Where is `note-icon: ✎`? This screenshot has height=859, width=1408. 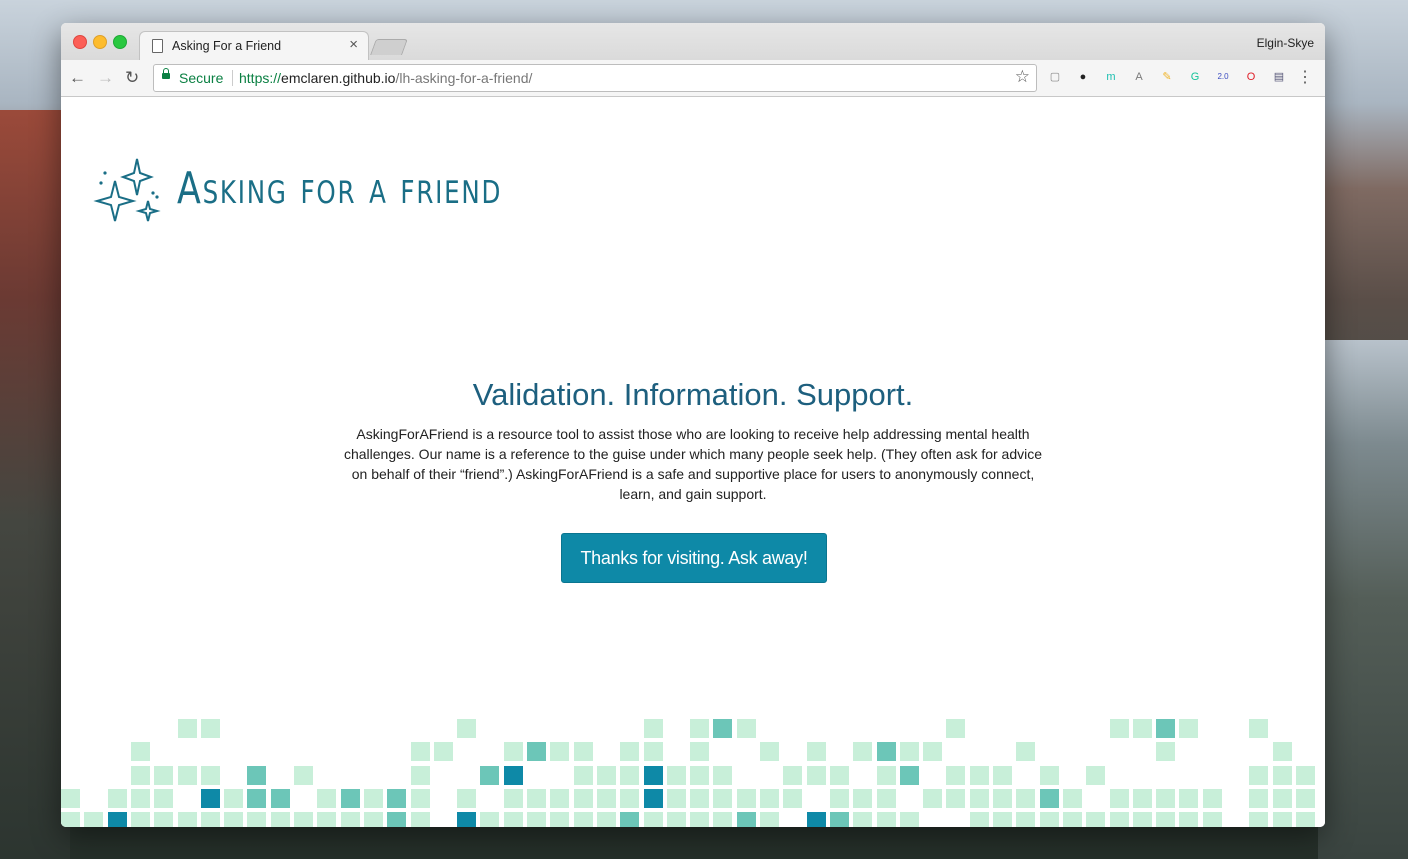
note-icon: ✎ is located at coordinates (1167, 77).